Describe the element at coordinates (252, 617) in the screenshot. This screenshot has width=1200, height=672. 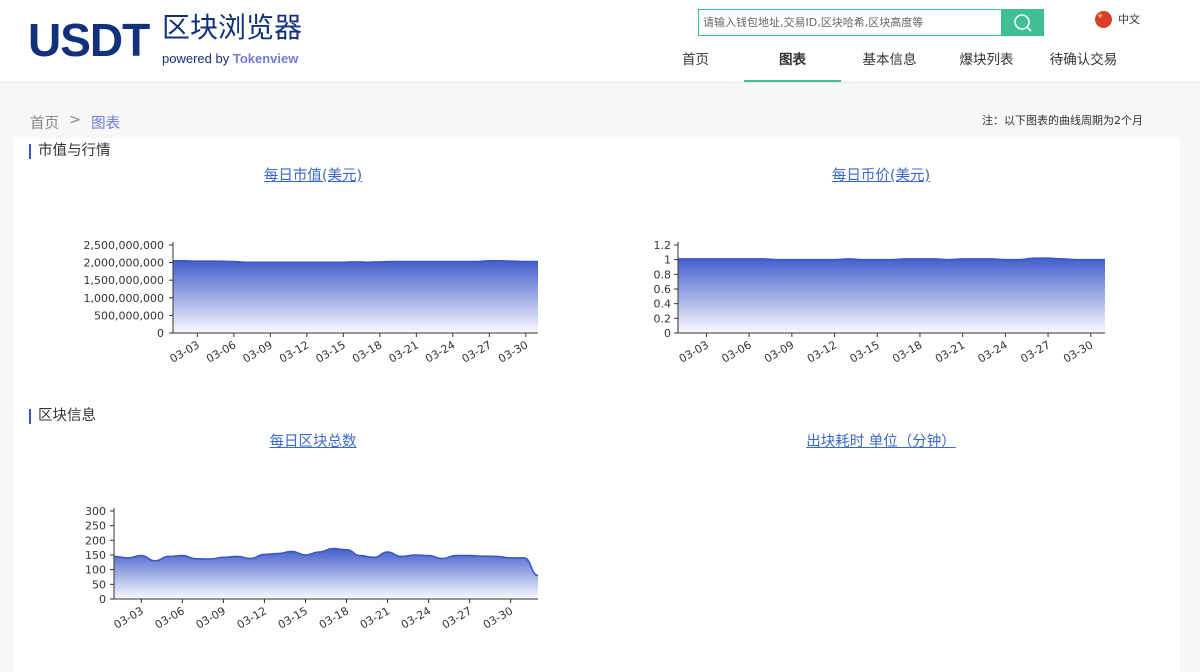
I see `x-tick-label: 03-12` at that location.